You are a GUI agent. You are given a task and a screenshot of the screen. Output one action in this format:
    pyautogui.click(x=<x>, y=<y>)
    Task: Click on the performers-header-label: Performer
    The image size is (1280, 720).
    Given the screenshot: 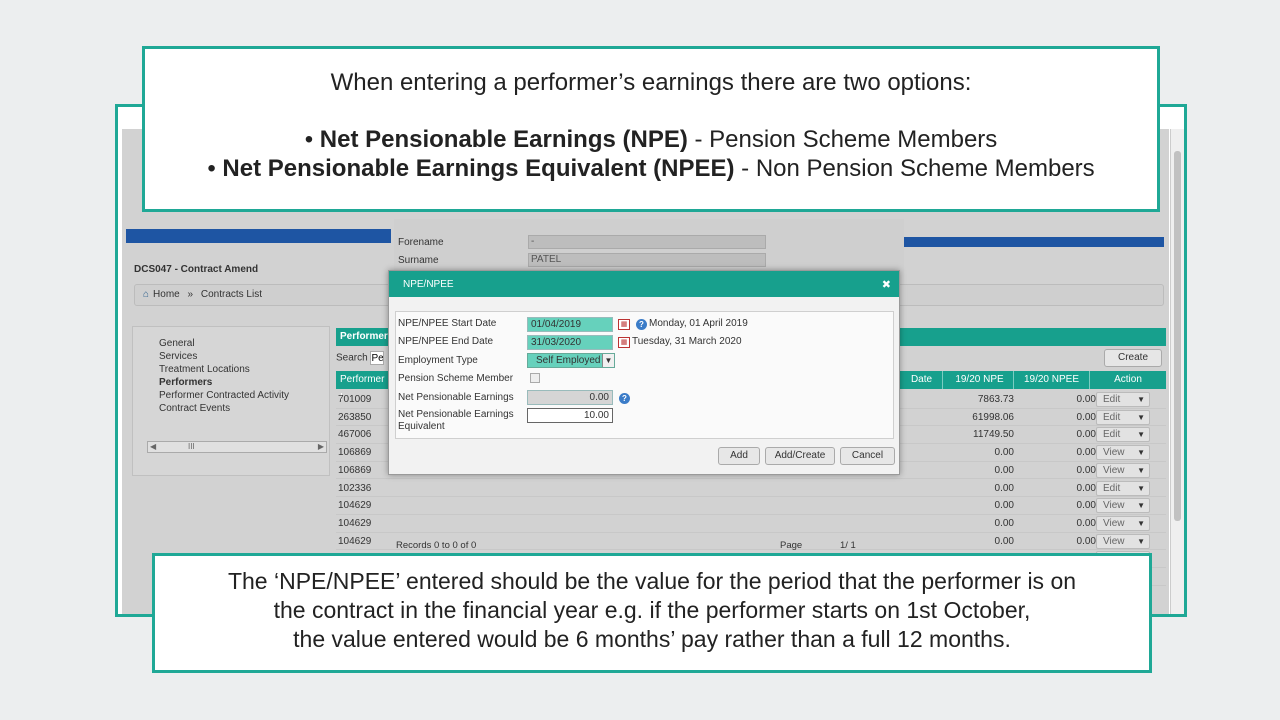 What is the action you would take?
    pyautogui.click(x=364, y=336)
    